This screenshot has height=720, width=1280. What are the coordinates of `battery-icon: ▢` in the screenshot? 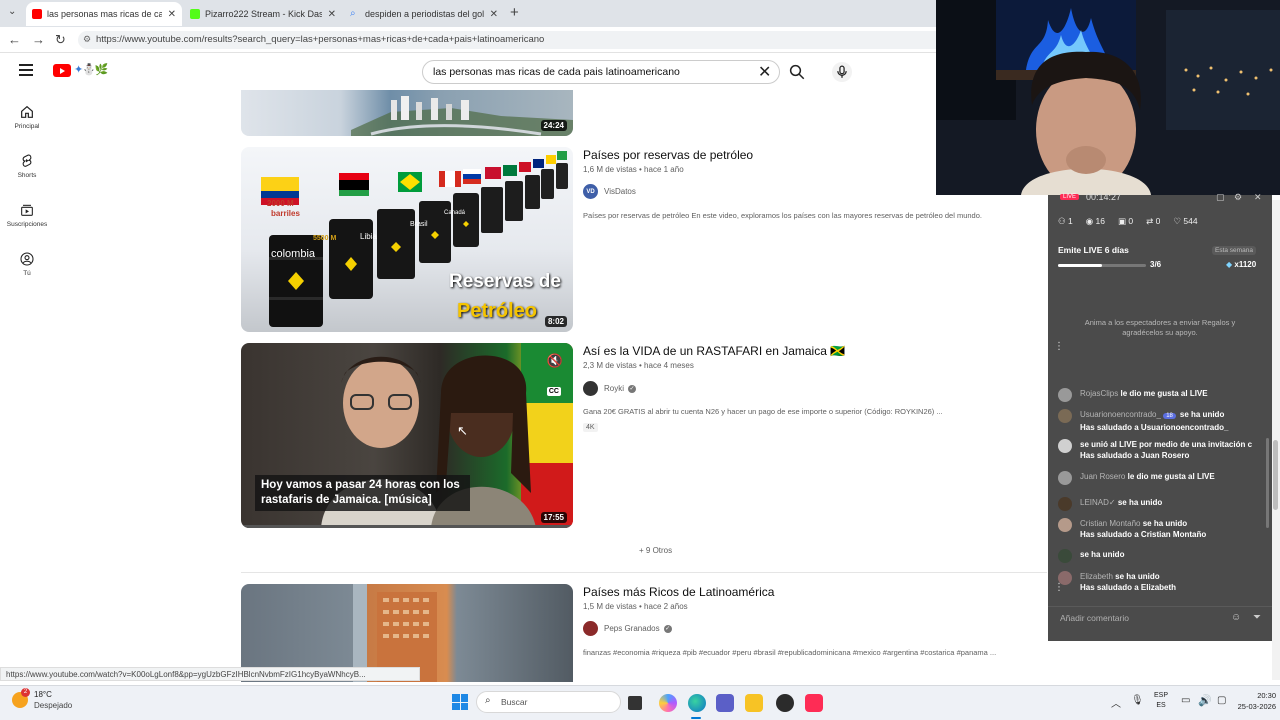 It's located at (1221, 700).